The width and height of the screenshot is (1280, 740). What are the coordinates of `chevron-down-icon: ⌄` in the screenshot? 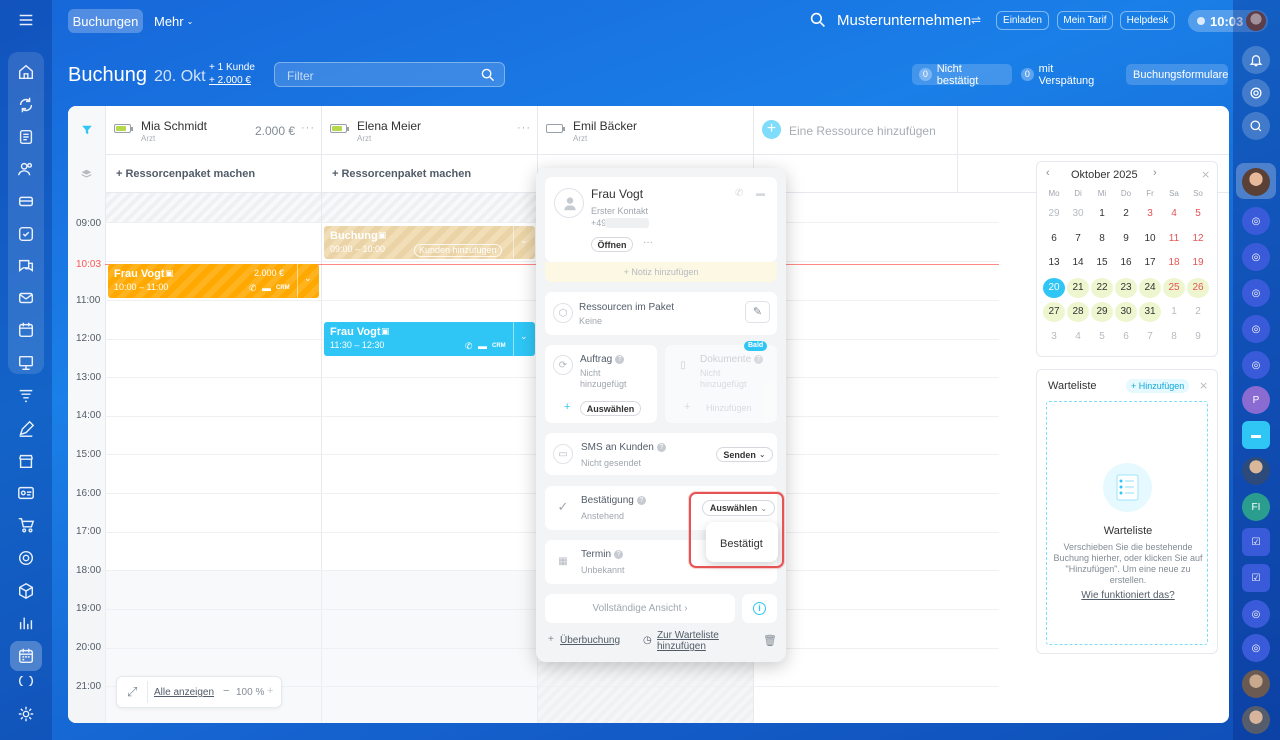 It's located at (524, 336).